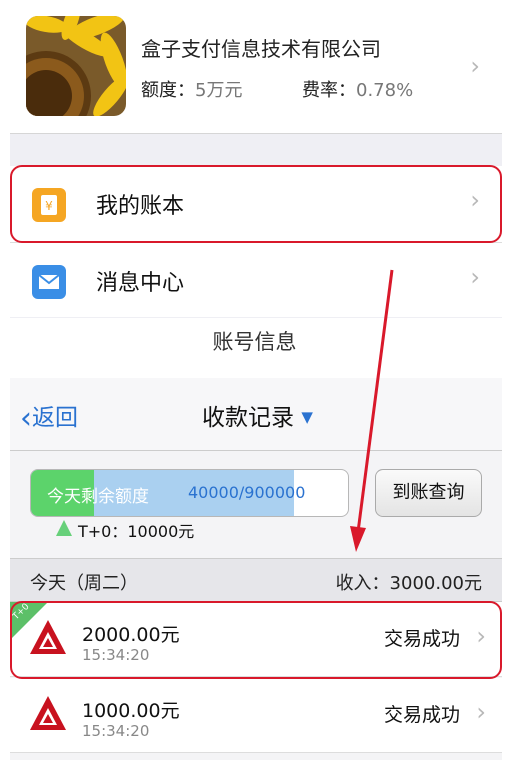  What do you see at coordinates (329, 90) in the screenshot?
I see `fee-label: 费率：` at bounding box center [329, 90].